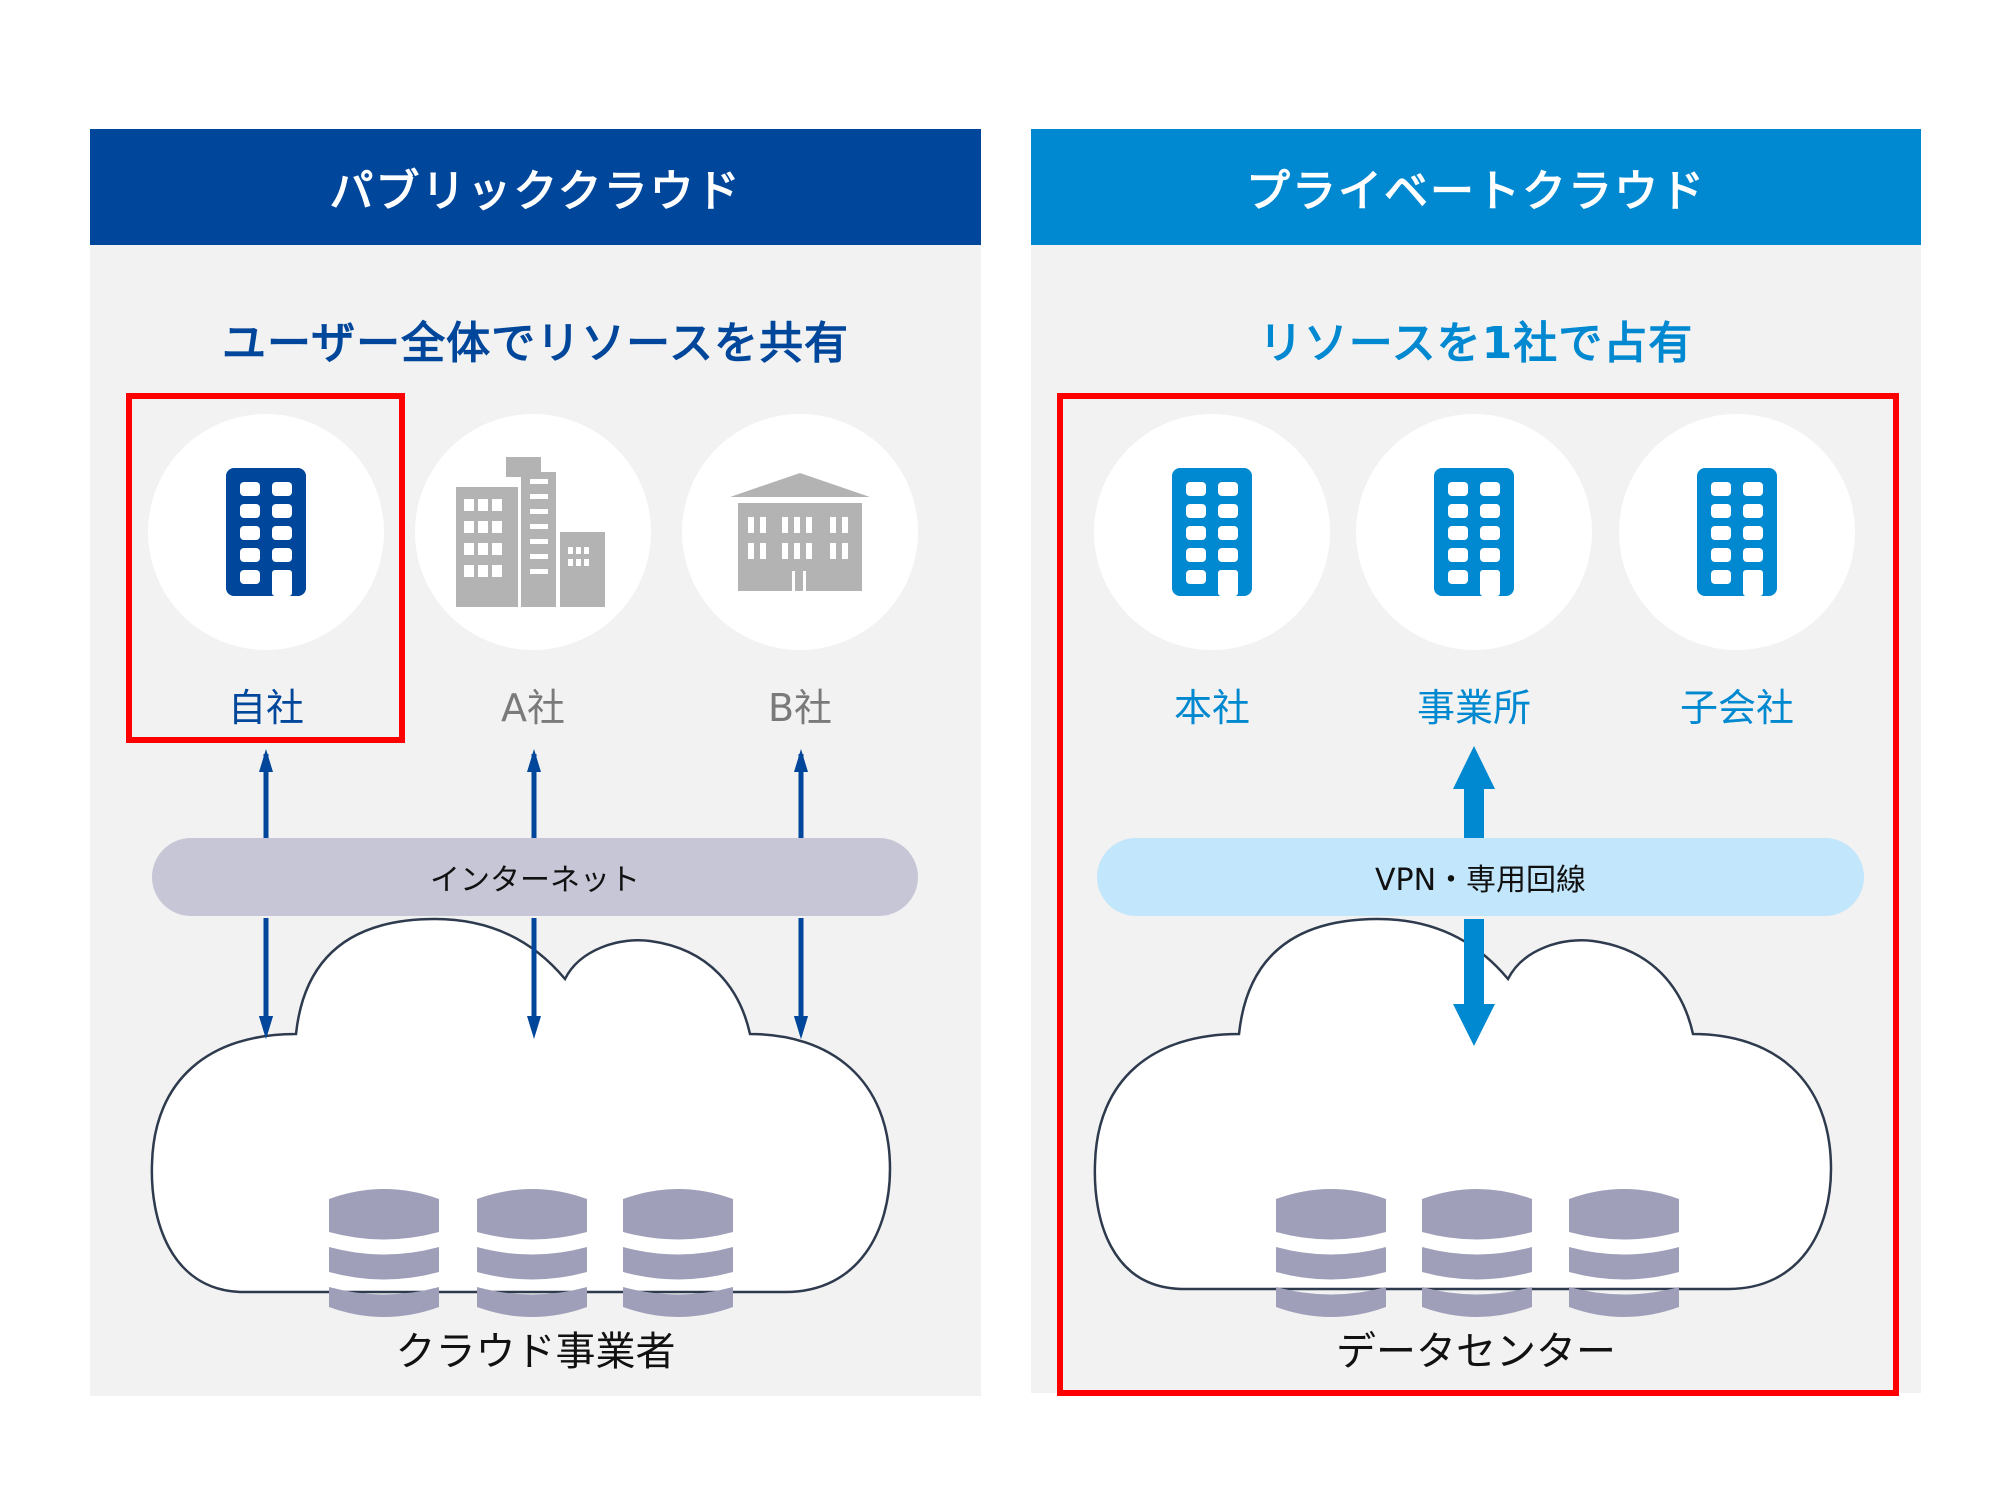 The width and height of the screenshot is (2000, 1500). Describe the element at coordinates (535, 1352) in the screenshot. I see `cloud-provider-label: クラウド事業者` at that location.